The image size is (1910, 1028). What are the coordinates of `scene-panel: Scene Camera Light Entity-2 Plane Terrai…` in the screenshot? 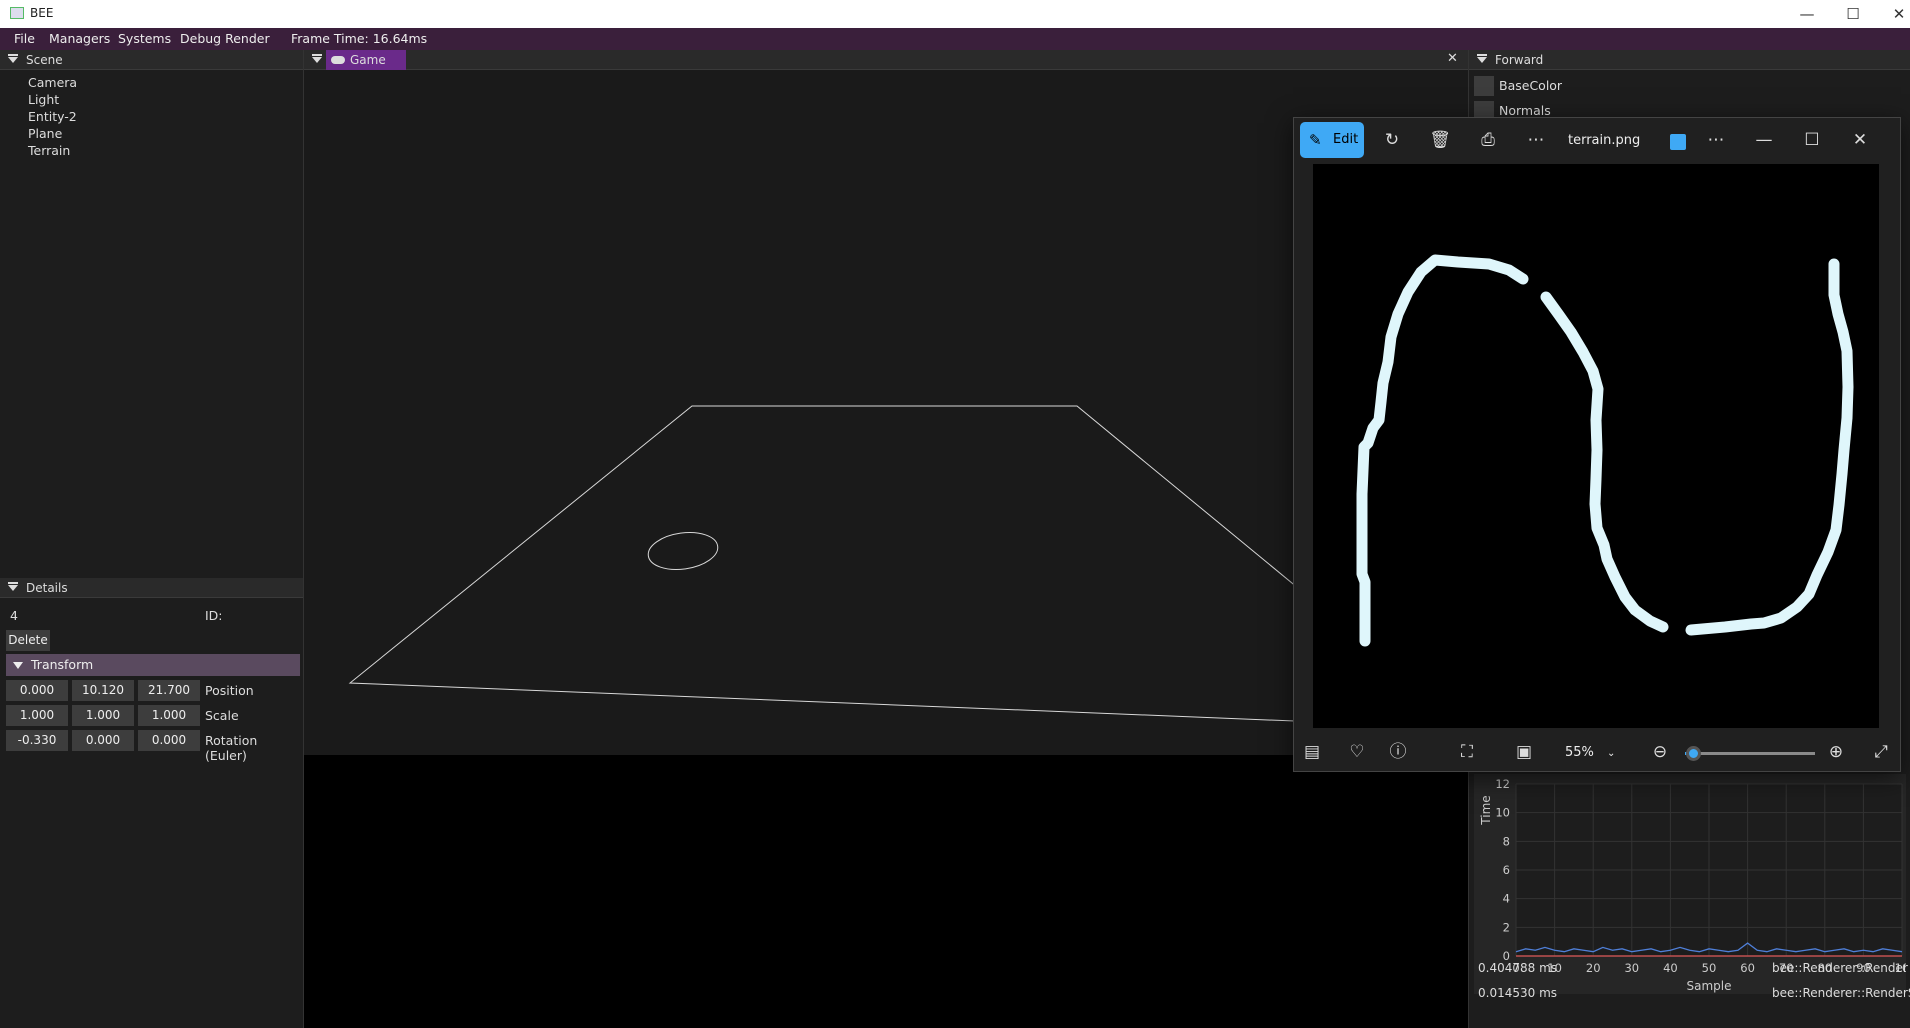 It's located at (152, 314).